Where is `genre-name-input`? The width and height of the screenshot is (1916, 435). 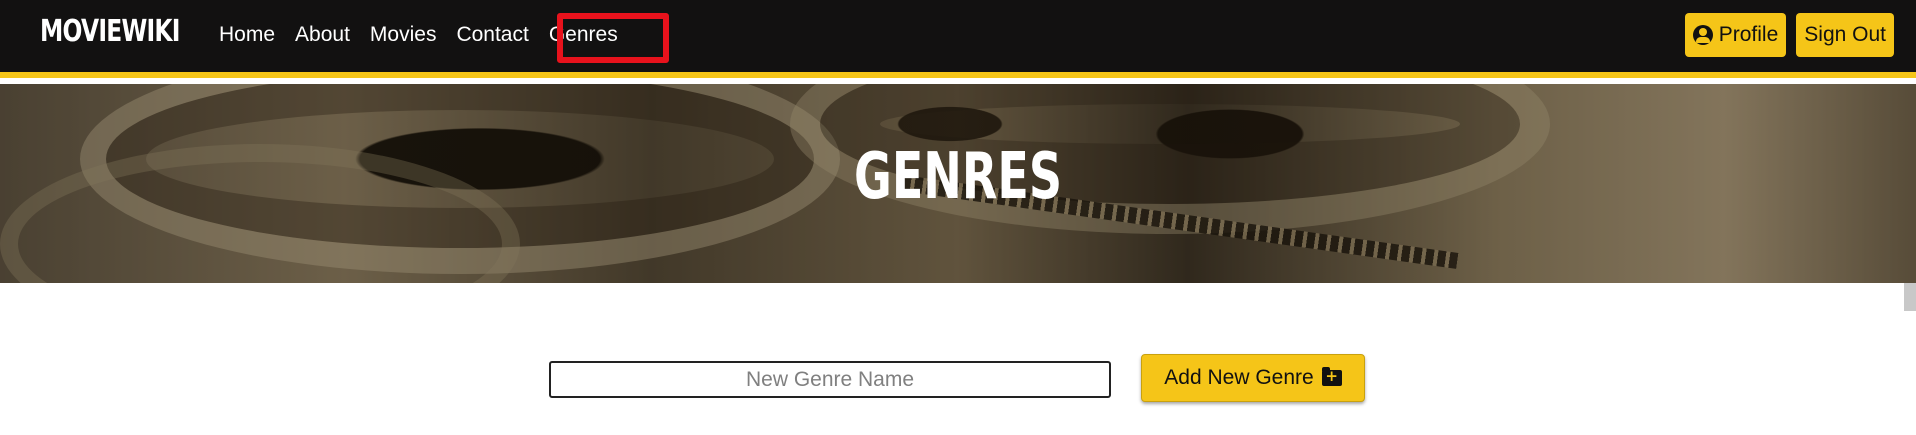
genre-name-input is located at coordinates (830, 379).